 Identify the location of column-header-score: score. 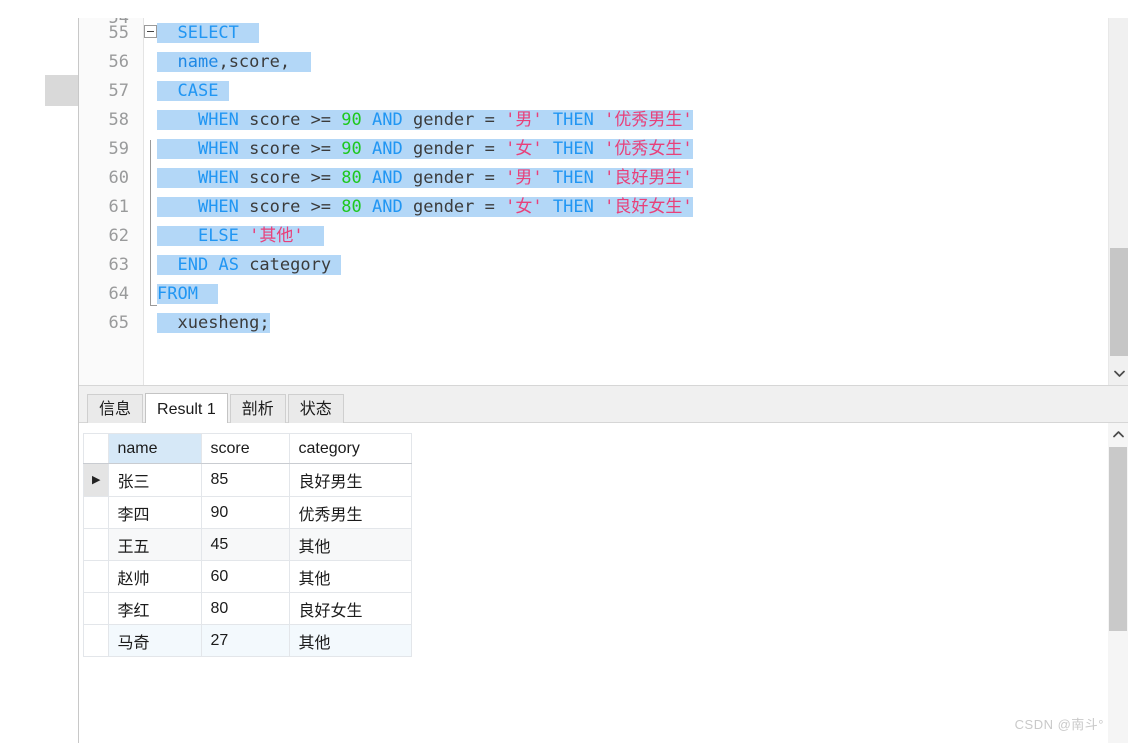
(246, 448).